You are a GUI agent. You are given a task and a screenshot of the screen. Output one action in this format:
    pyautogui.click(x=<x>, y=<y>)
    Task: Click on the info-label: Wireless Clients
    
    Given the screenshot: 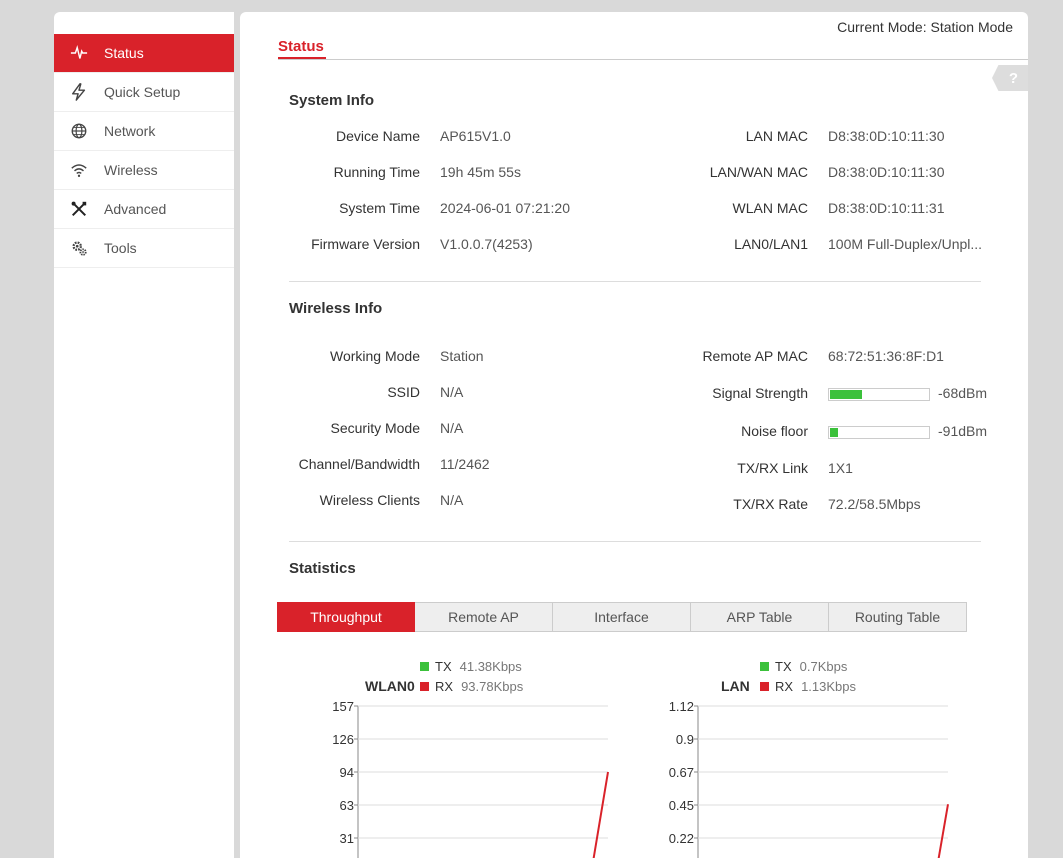 What is the action you would take?
    pyautogui.click(x=369, y=500)
    